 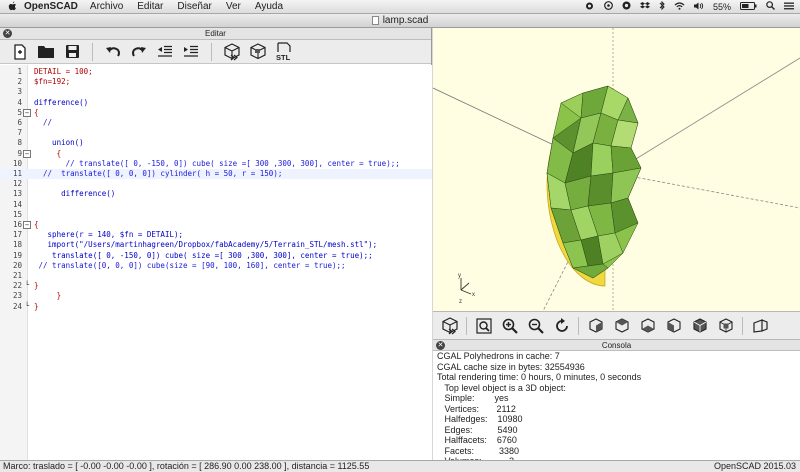 What do you see at coordinates (608, 6) in the screenshot?
I see `settings-icon` at bounding box center [608, 6].